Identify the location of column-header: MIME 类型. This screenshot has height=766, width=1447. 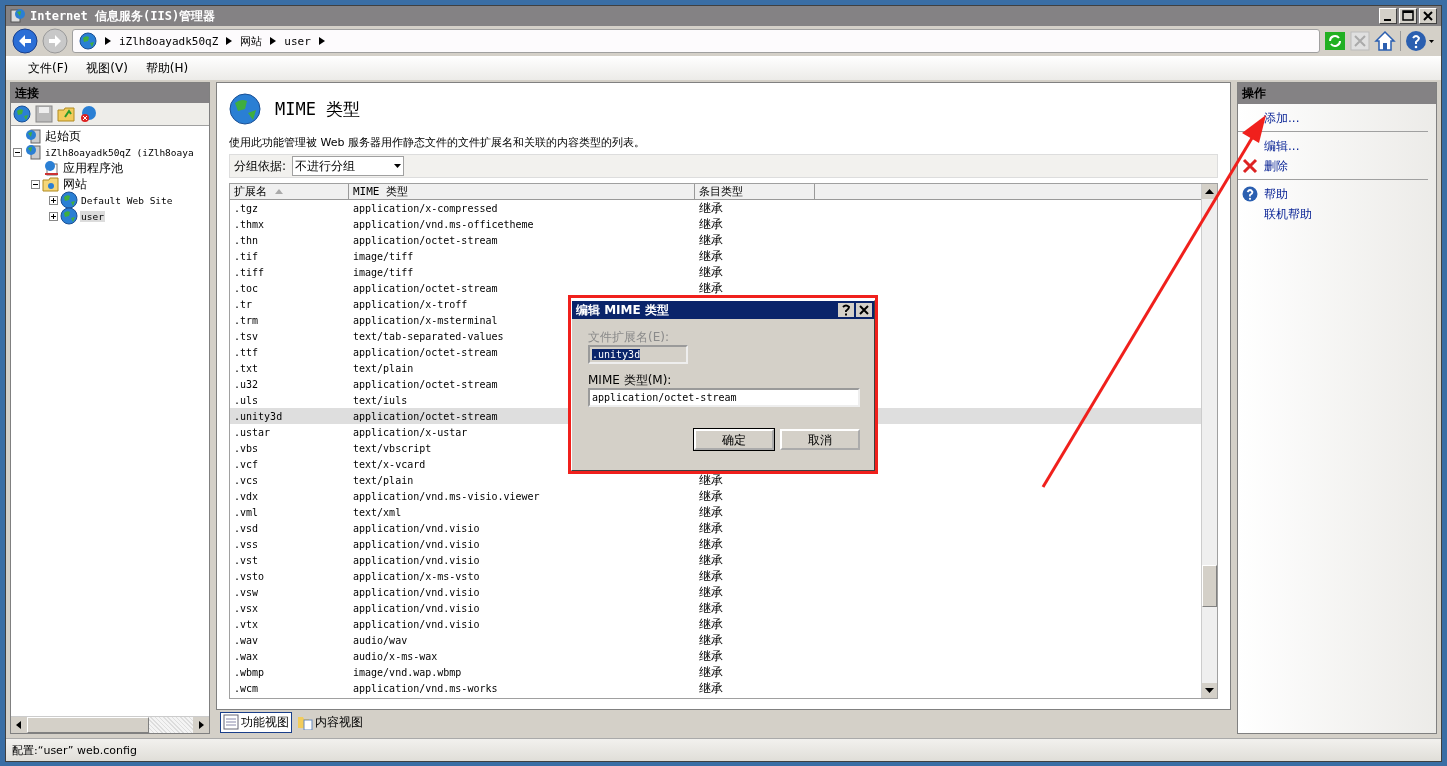
(522, 191).